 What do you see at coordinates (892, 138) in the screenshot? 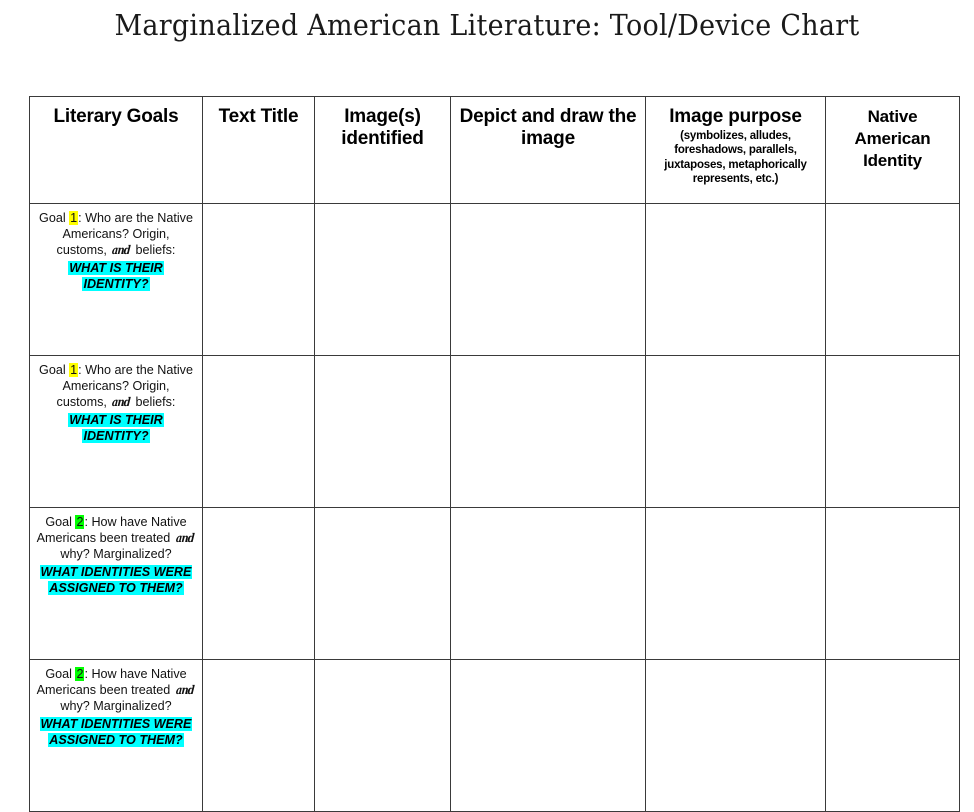
I see `column-header-label: Native American Identity` at bounding box center [892, 138].